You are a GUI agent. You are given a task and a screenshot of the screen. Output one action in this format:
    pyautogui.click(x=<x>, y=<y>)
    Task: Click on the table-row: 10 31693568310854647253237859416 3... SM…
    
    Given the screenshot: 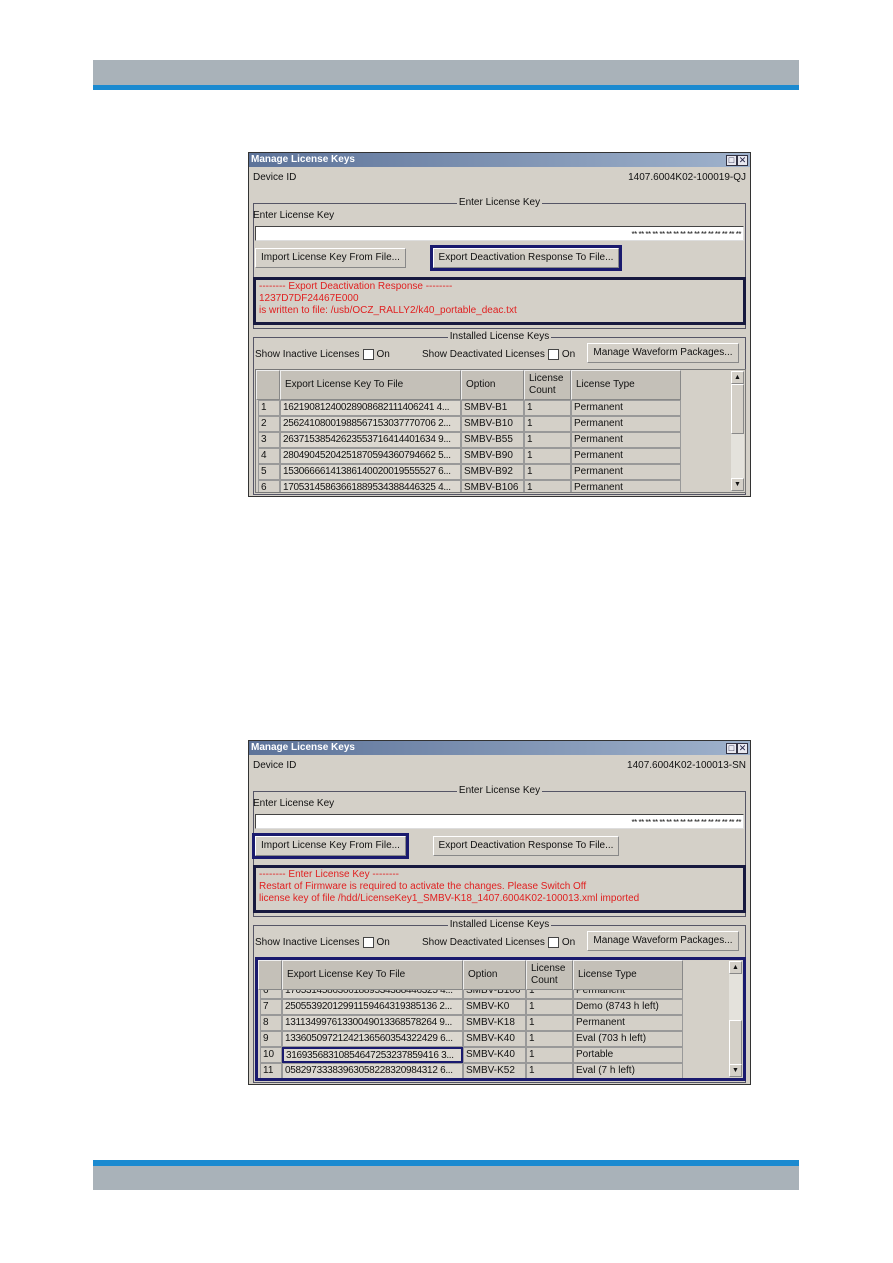 What is the action you would take?
    pyautogui.click(x=470, y=1055)
    